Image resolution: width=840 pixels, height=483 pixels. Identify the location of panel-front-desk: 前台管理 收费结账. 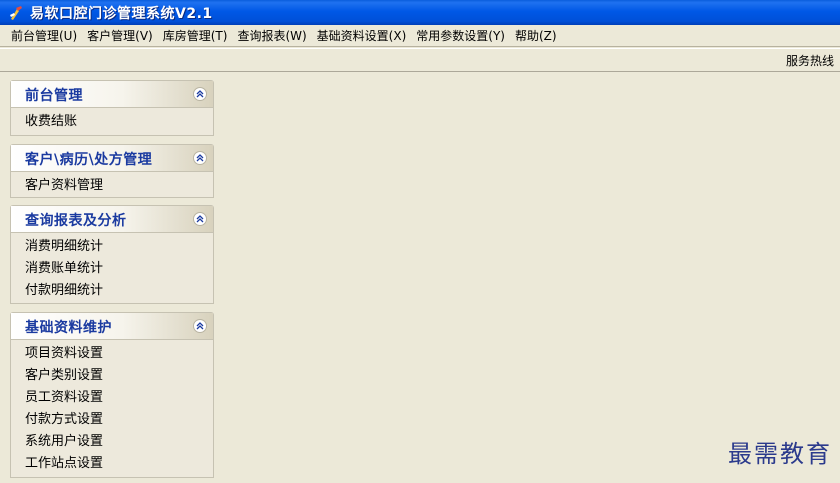
(112, 108).